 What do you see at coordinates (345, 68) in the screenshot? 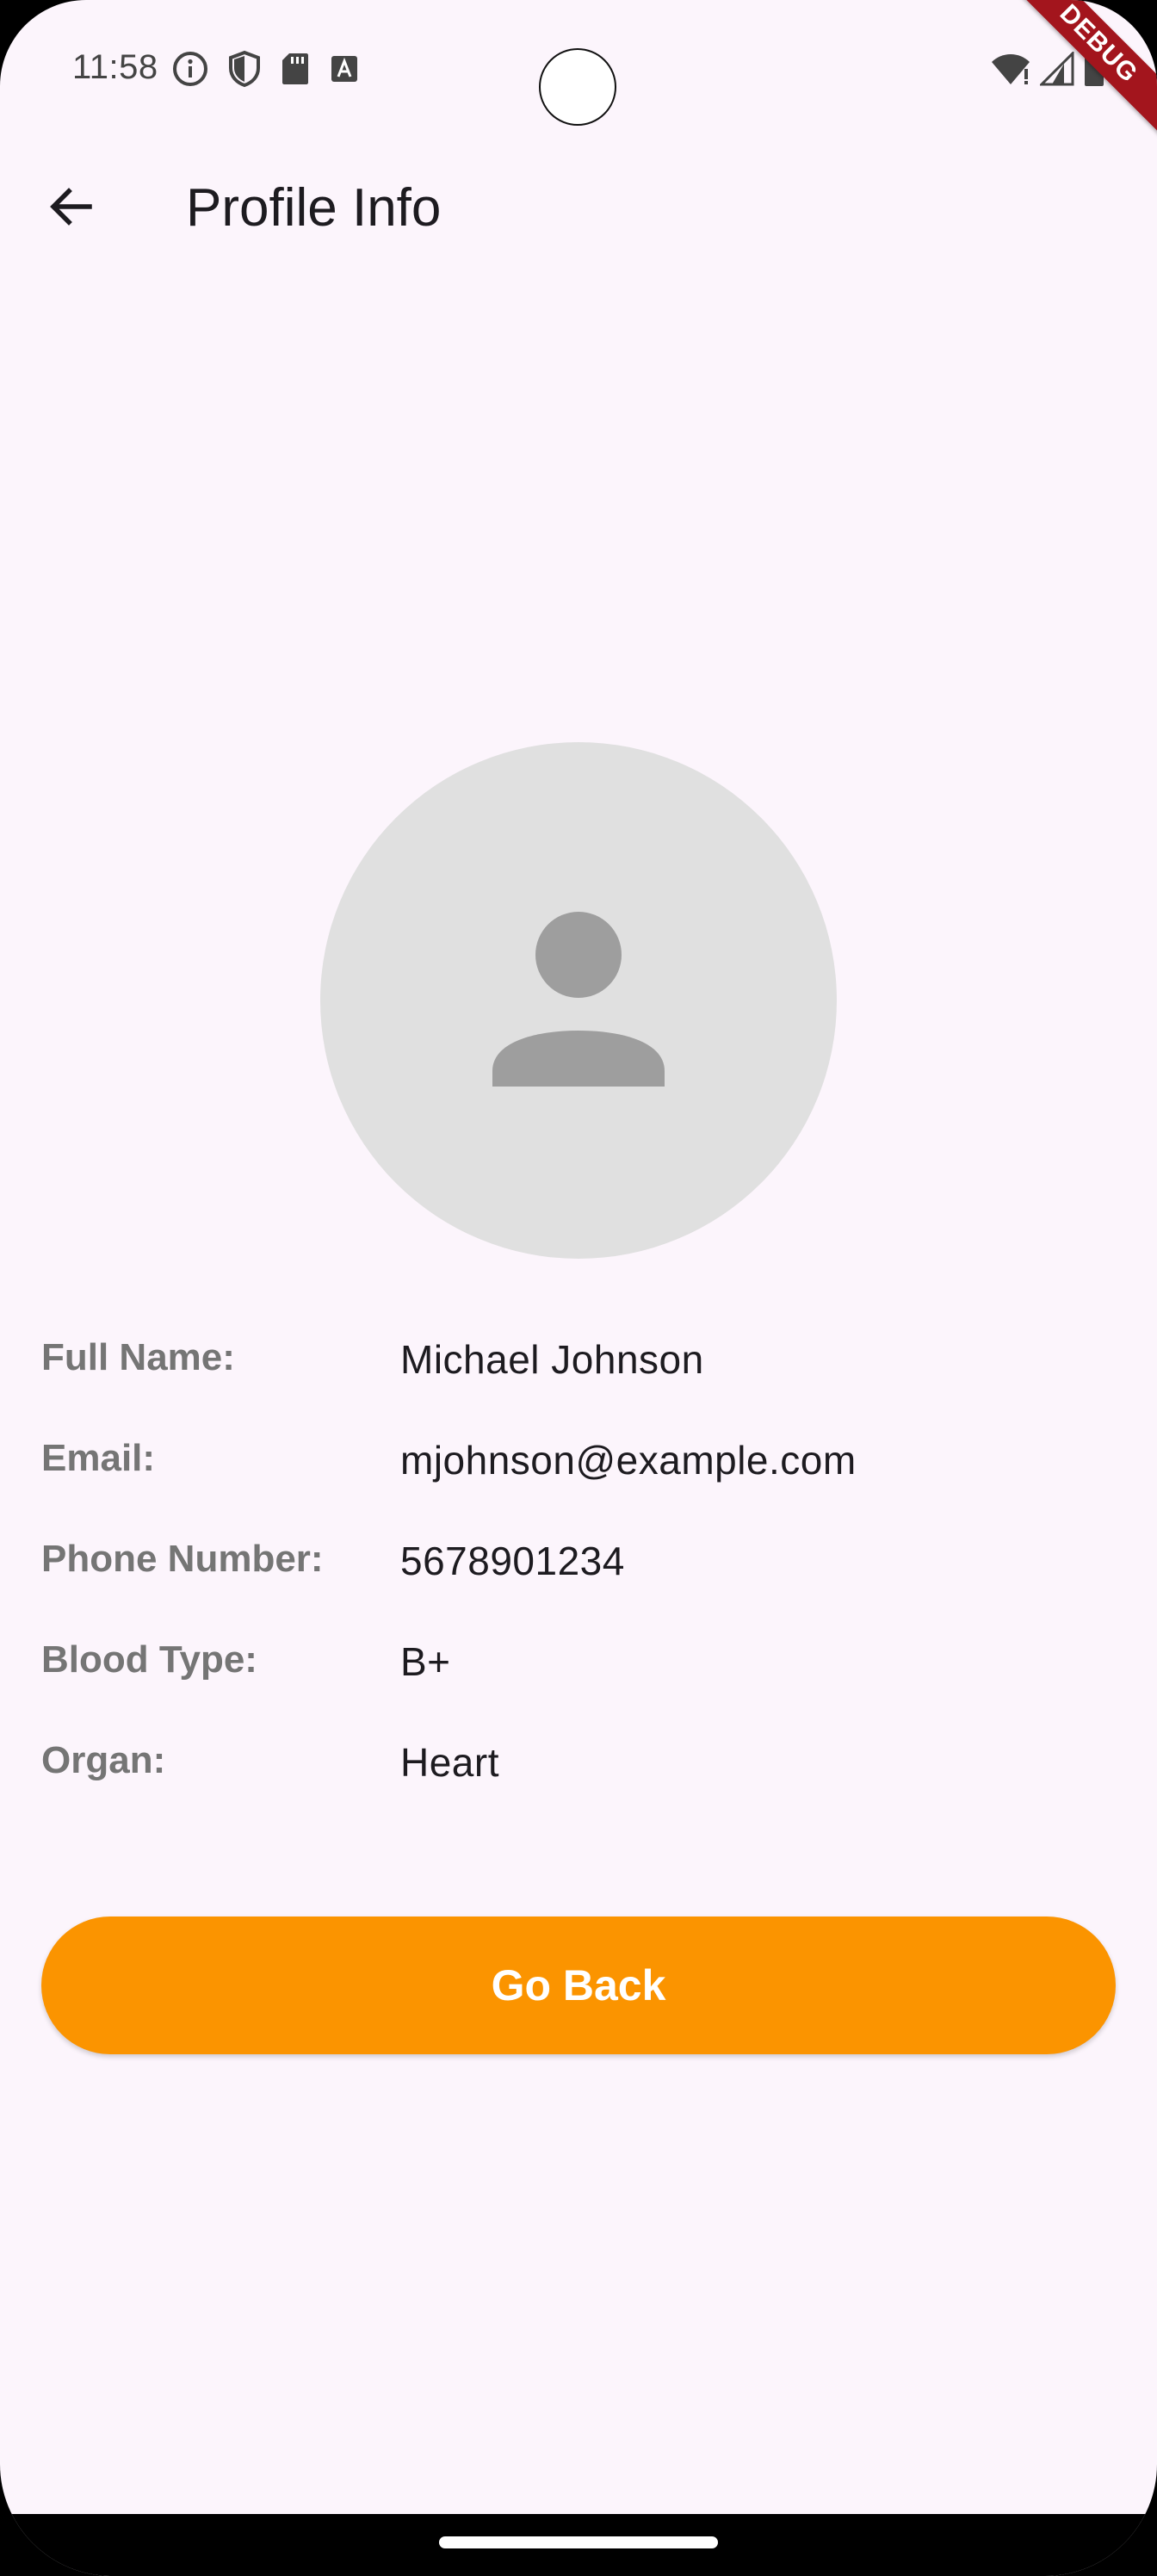
I see `a-box-icon` at bounding box center [345, 68].